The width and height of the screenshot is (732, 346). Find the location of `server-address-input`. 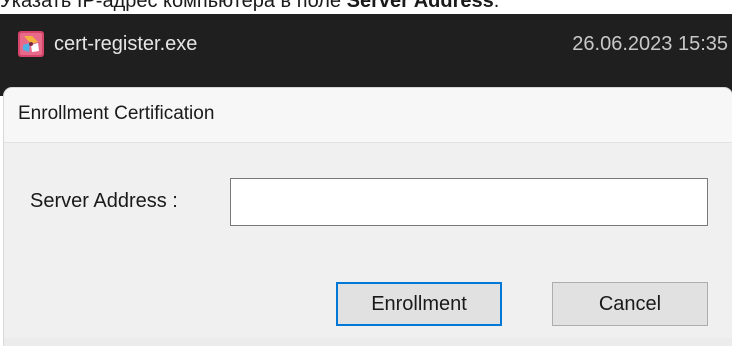

server-address-input is located at coordinates (469, 202).